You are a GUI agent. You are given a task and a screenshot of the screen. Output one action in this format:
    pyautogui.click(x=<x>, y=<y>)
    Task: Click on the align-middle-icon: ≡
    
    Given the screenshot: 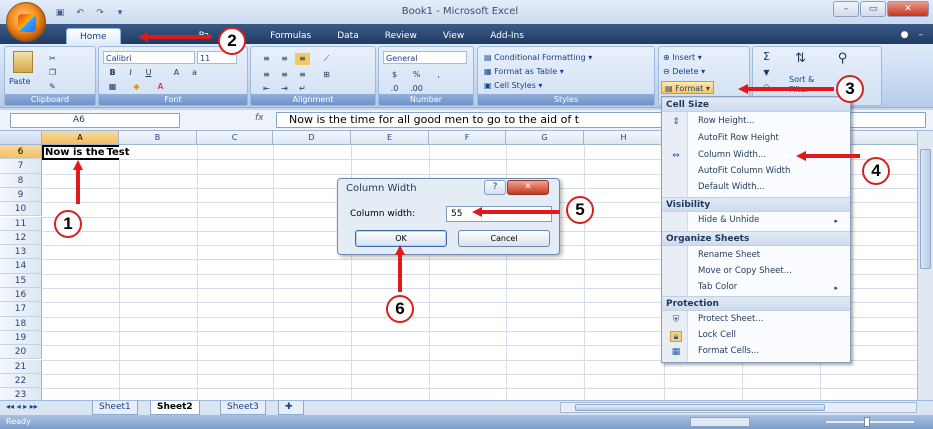 What is the action you would take?
    pyautogui.click(x=284, y=59)
    